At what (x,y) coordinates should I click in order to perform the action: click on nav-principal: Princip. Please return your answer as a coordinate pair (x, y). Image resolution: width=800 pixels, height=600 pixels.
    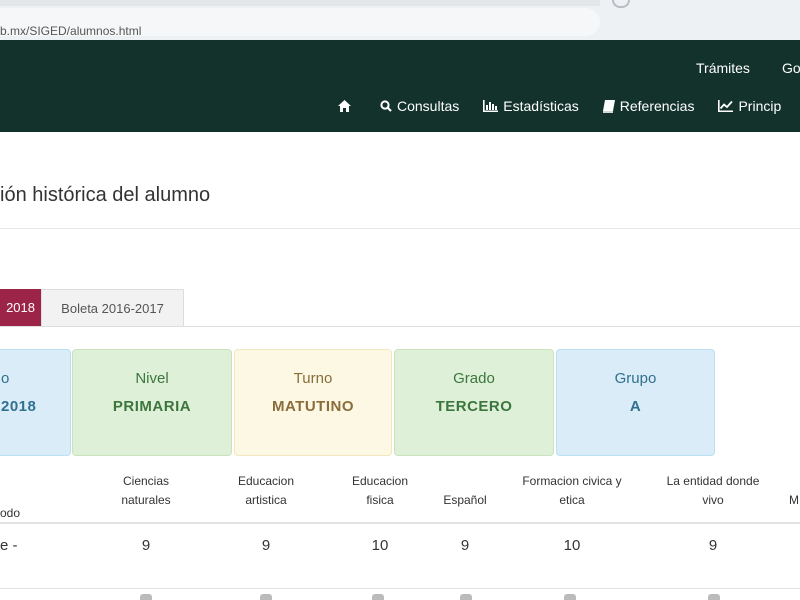
    Looking at the image, I should click on (749, 106).